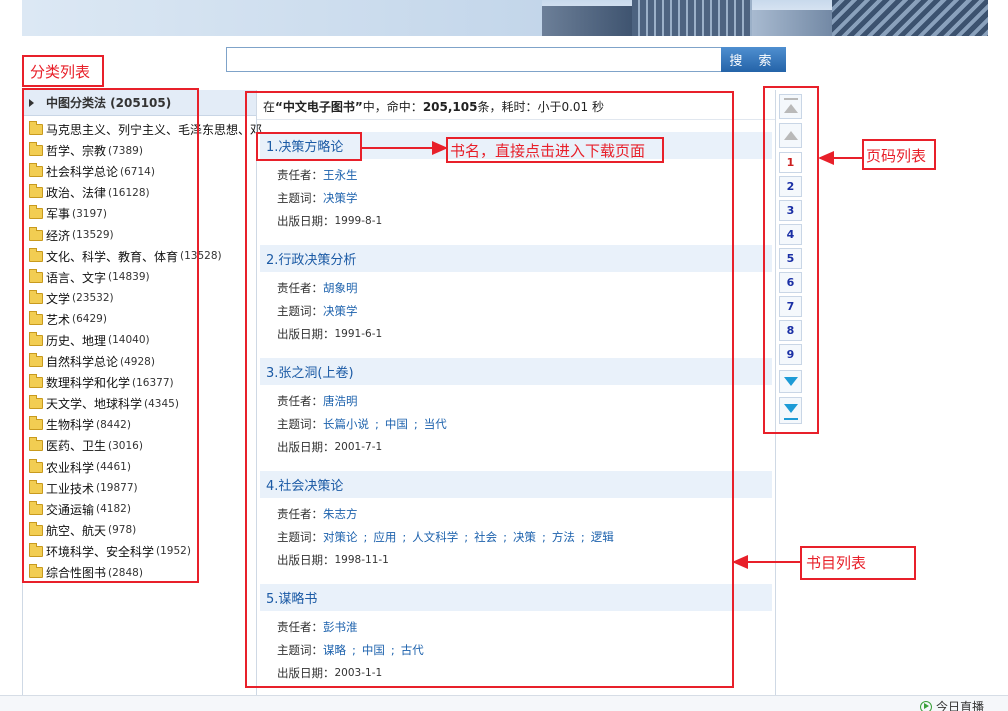  Describe the element at coordinates (753, 59) in the screenshot. I see `search-button: 搜 索` at that location.